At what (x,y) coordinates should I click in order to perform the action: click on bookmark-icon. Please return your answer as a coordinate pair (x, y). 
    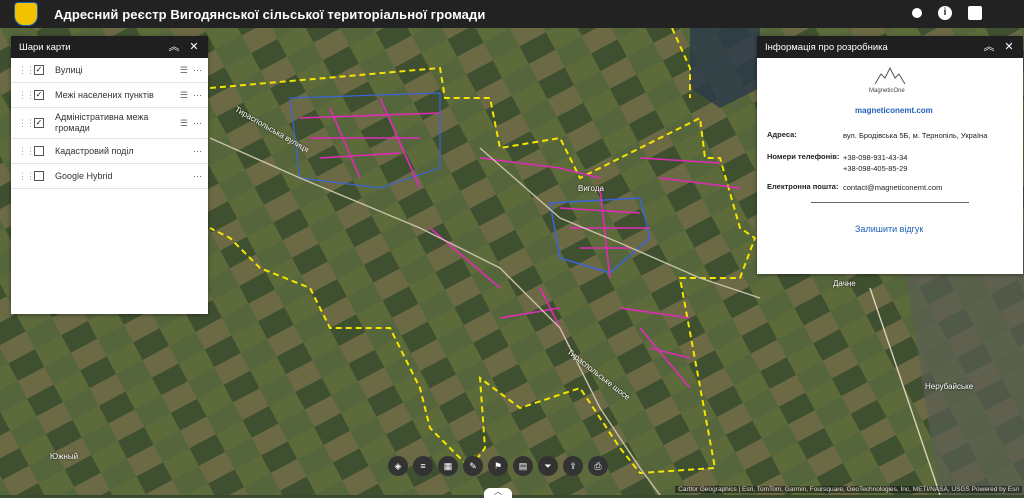
    Looking at the image, I should click on (975, 13).